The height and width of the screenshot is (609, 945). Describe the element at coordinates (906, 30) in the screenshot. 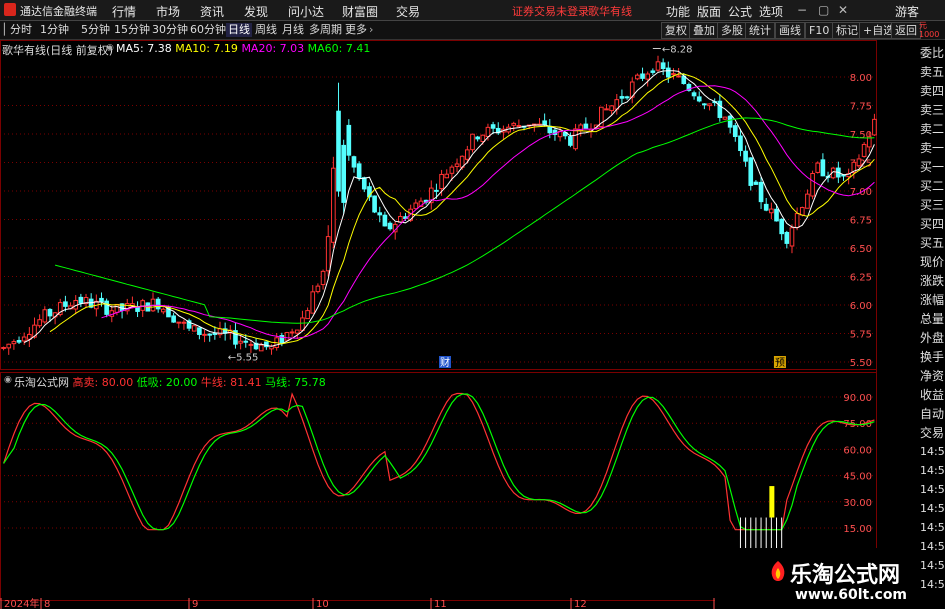

I see `tool-back: 返回` at that location.